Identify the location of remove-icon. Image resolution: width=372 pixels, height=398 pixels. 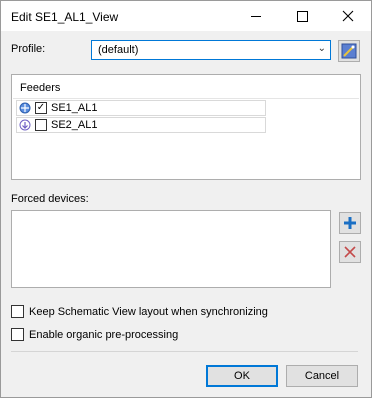
(350, 252).